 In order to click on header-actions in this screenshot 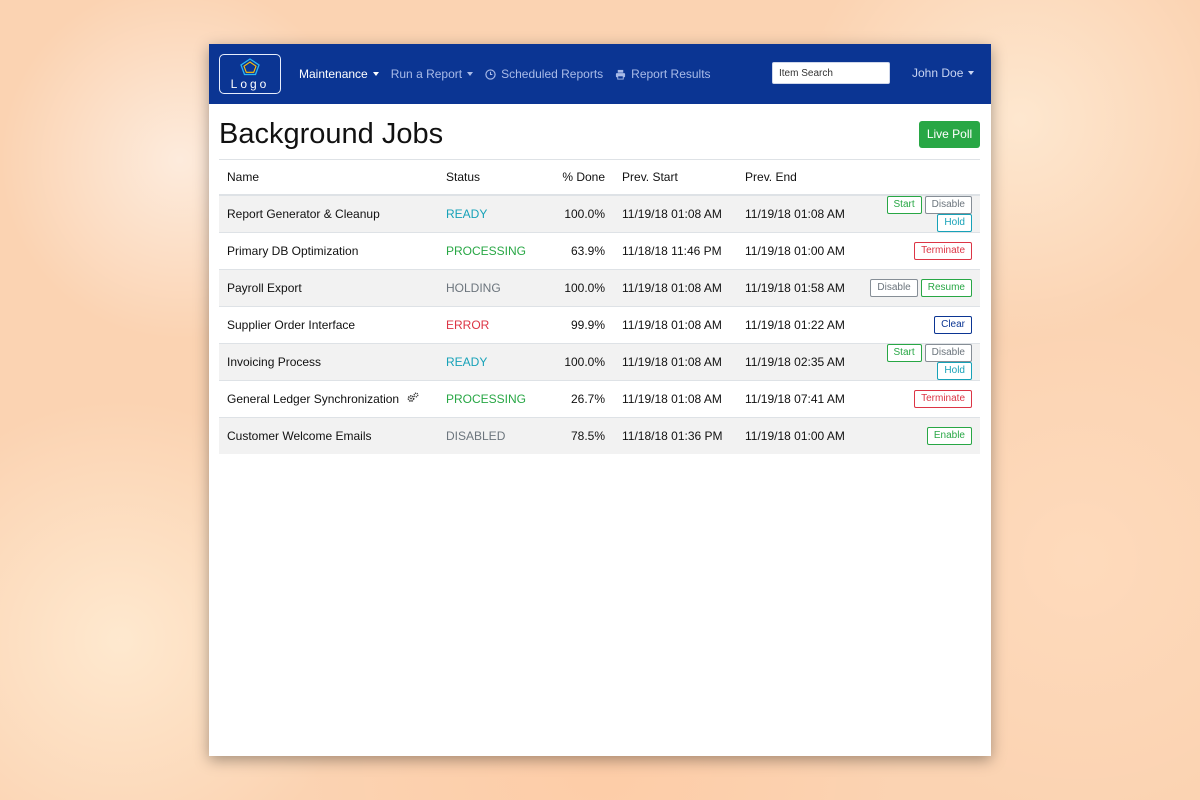, I will do `click(918, 177)`.